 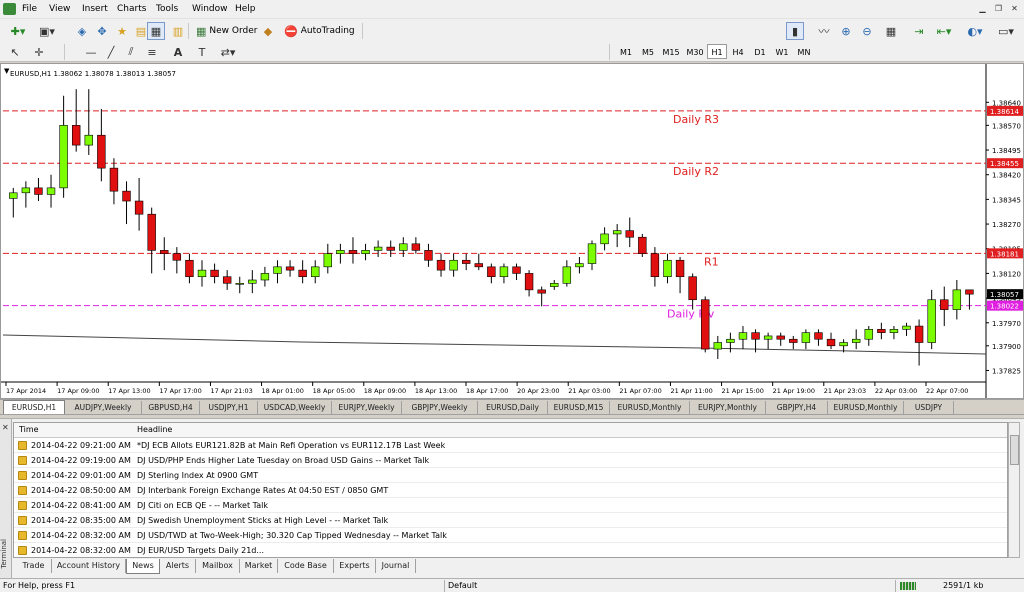 I want to click on terminal-tab-alerts: Alerts, so click(x=178, y=566).